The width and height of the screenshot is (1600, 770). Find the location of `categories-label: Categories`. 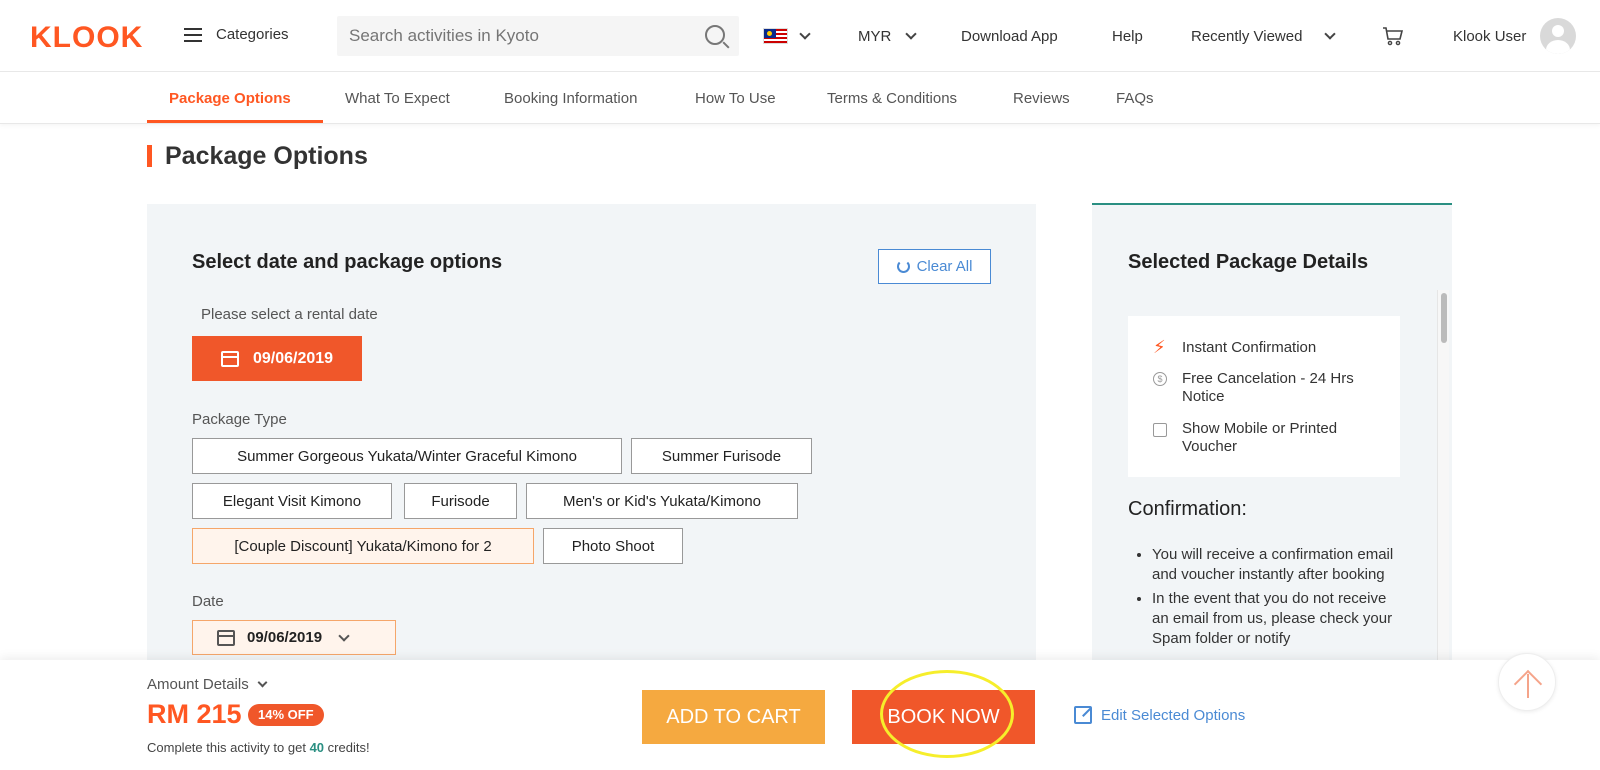

categories-label: Categories is located at coordinates (252, 34).